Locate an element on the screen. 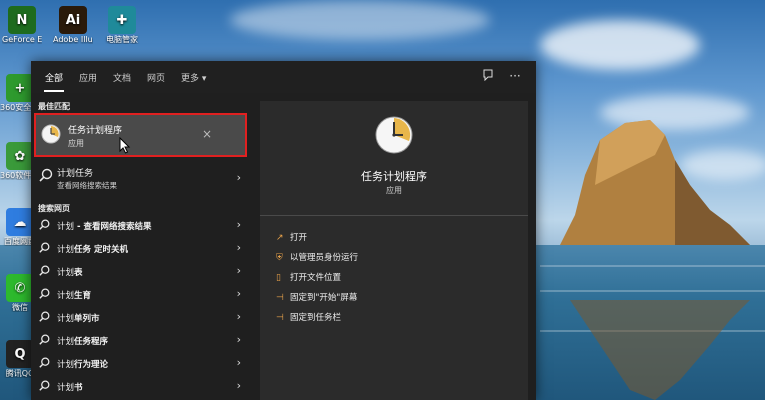 The height and width of the screenshot is (400, 765). web-result-completion: 行为理论 is located at coordinates (91, 365).